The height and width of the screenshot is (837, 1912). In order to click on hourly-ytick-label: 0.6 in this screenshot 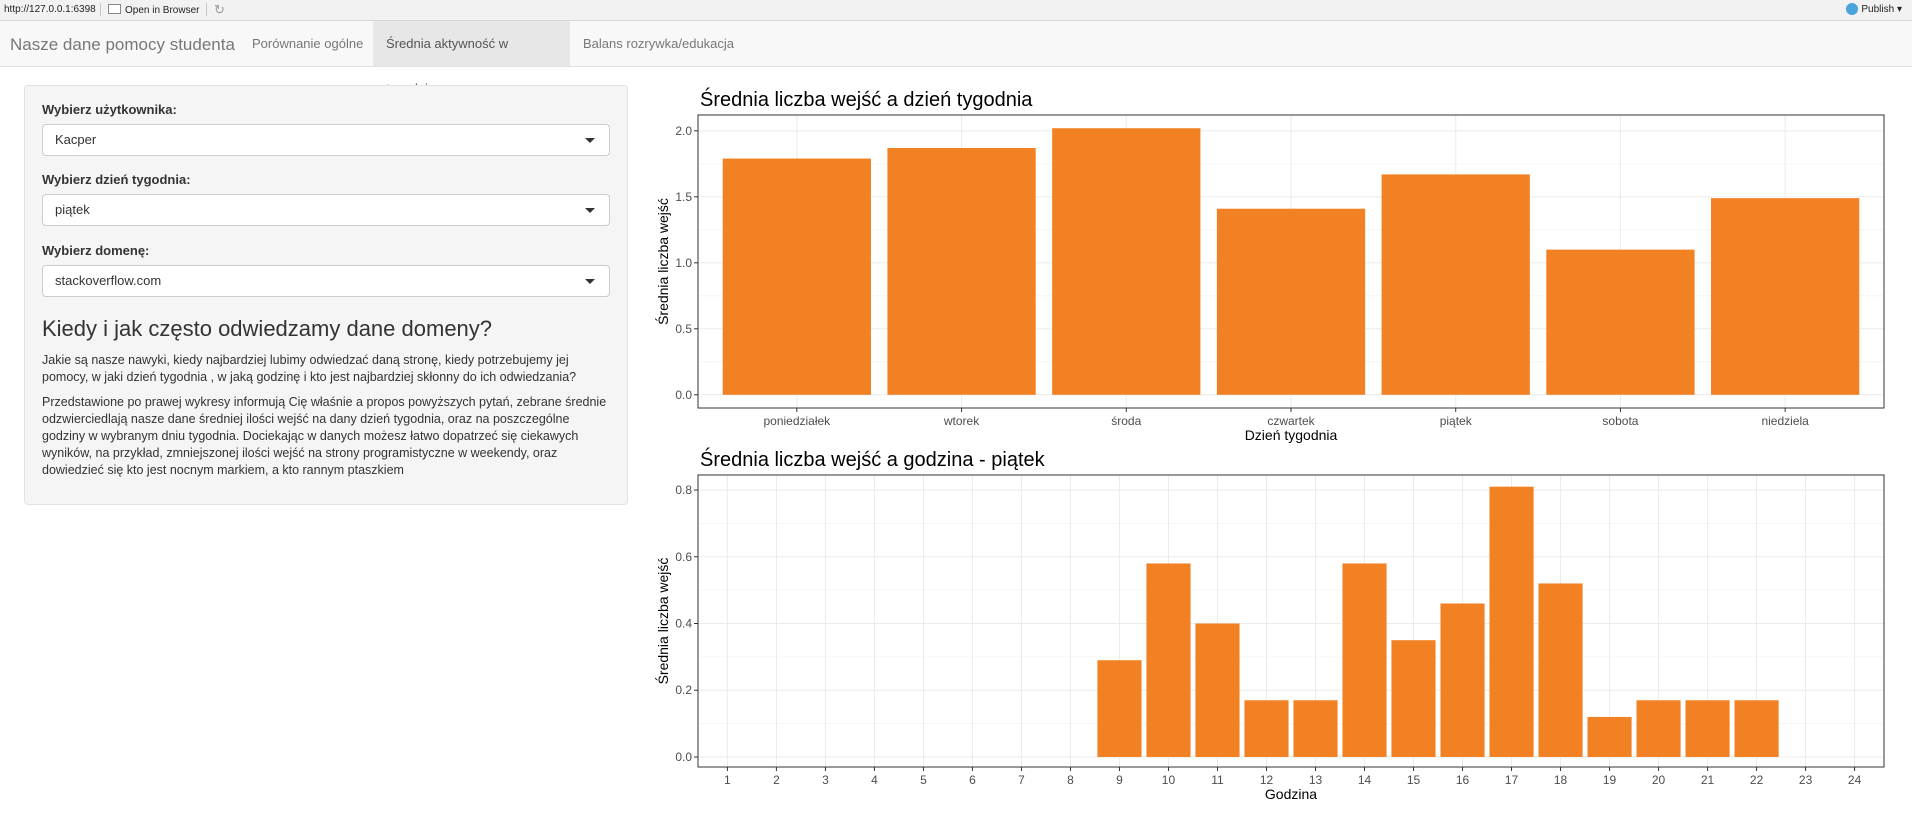, I will do `click(683, 557)`.